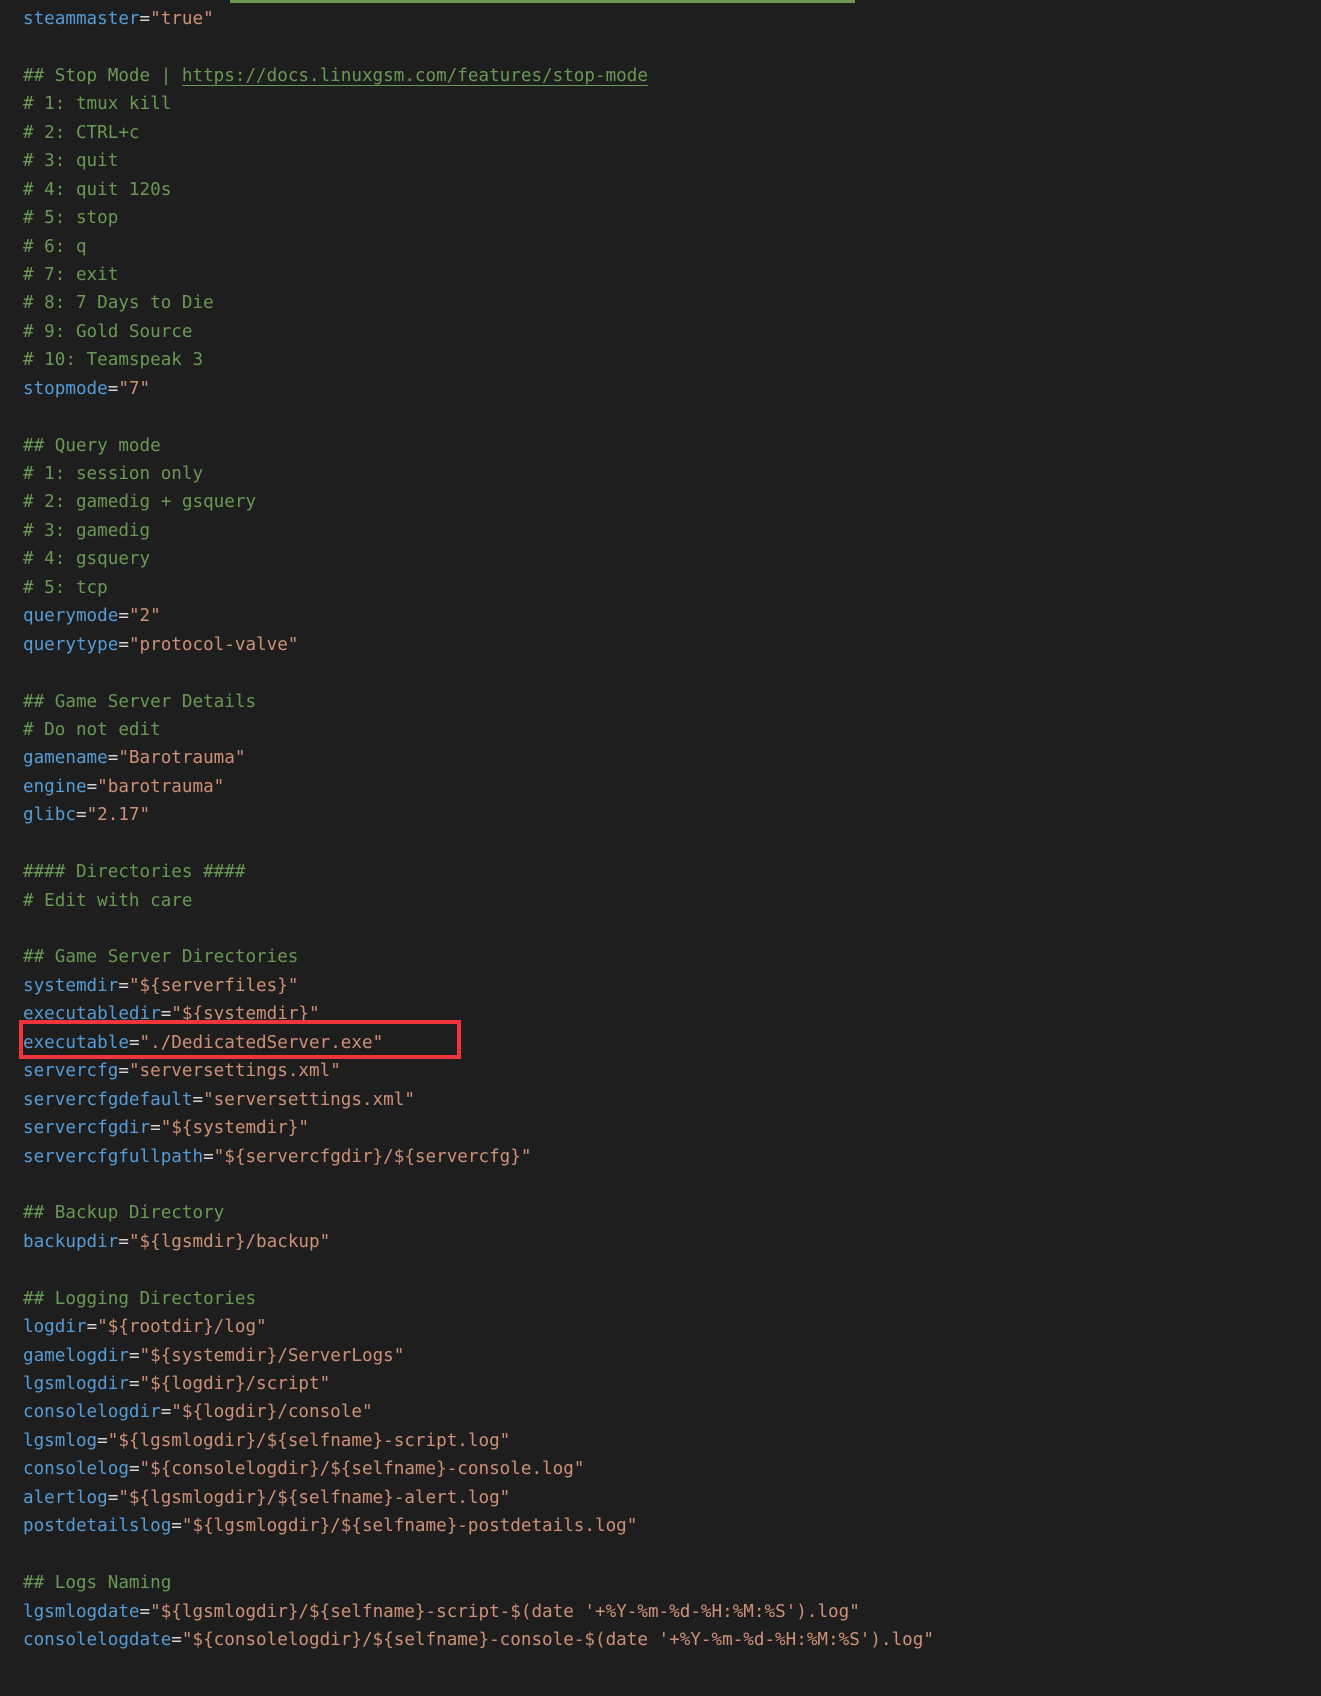 The width and height of the screenshot is (1321, 1696). What do you see at coordinates (478, 702) in the screenshot?
I see `code-line: ## Game Server Details` at bounding box center [478, 702].